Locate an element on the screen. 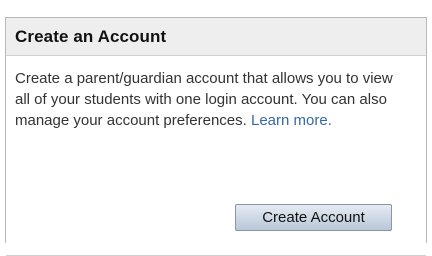 This screenshot has width=432, height=256. create-account-button: Create Account is located at coordinates (313, 217).